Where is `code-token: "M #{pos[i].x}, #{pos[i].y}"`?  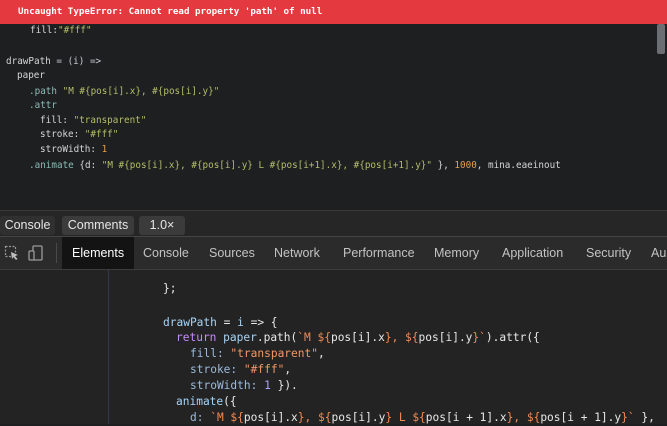
code-token: "M #{pos[i].x}, #{pos[i].y}" is located at coordinates (141, 91).